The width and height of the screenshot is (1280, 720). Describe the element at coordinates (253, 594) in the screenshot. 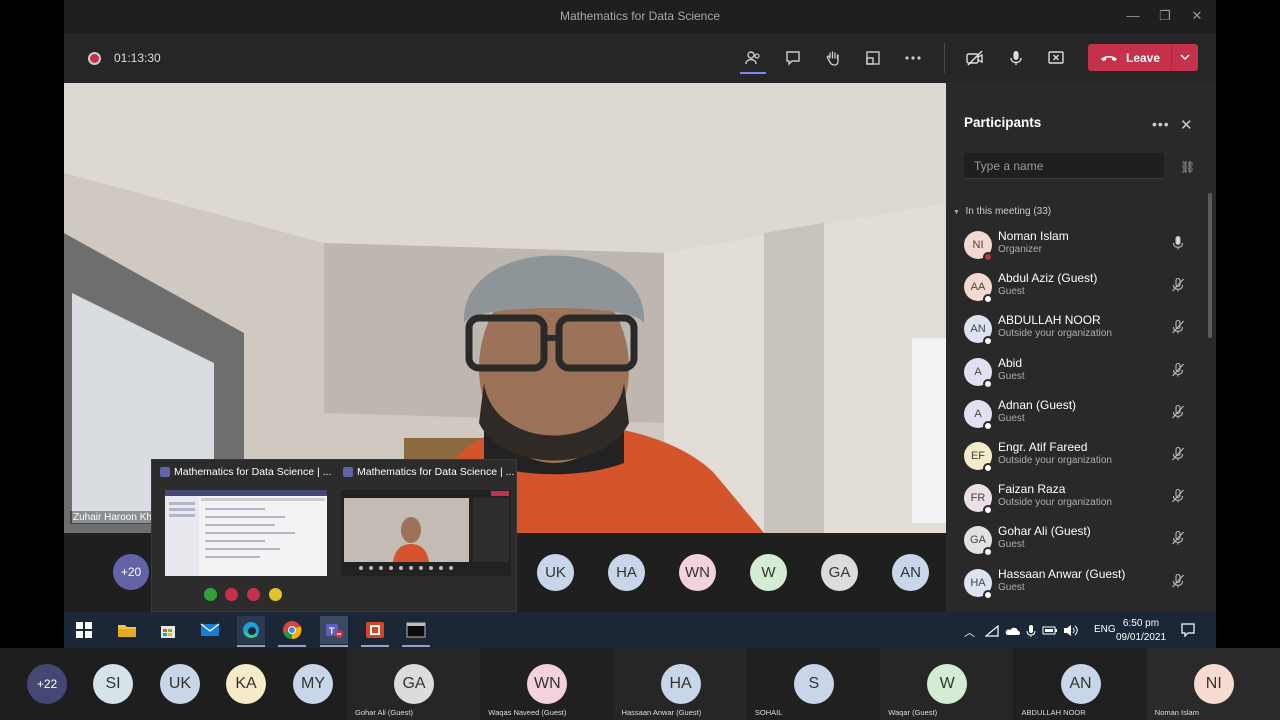

I see `status-dnd-icon` at that location.